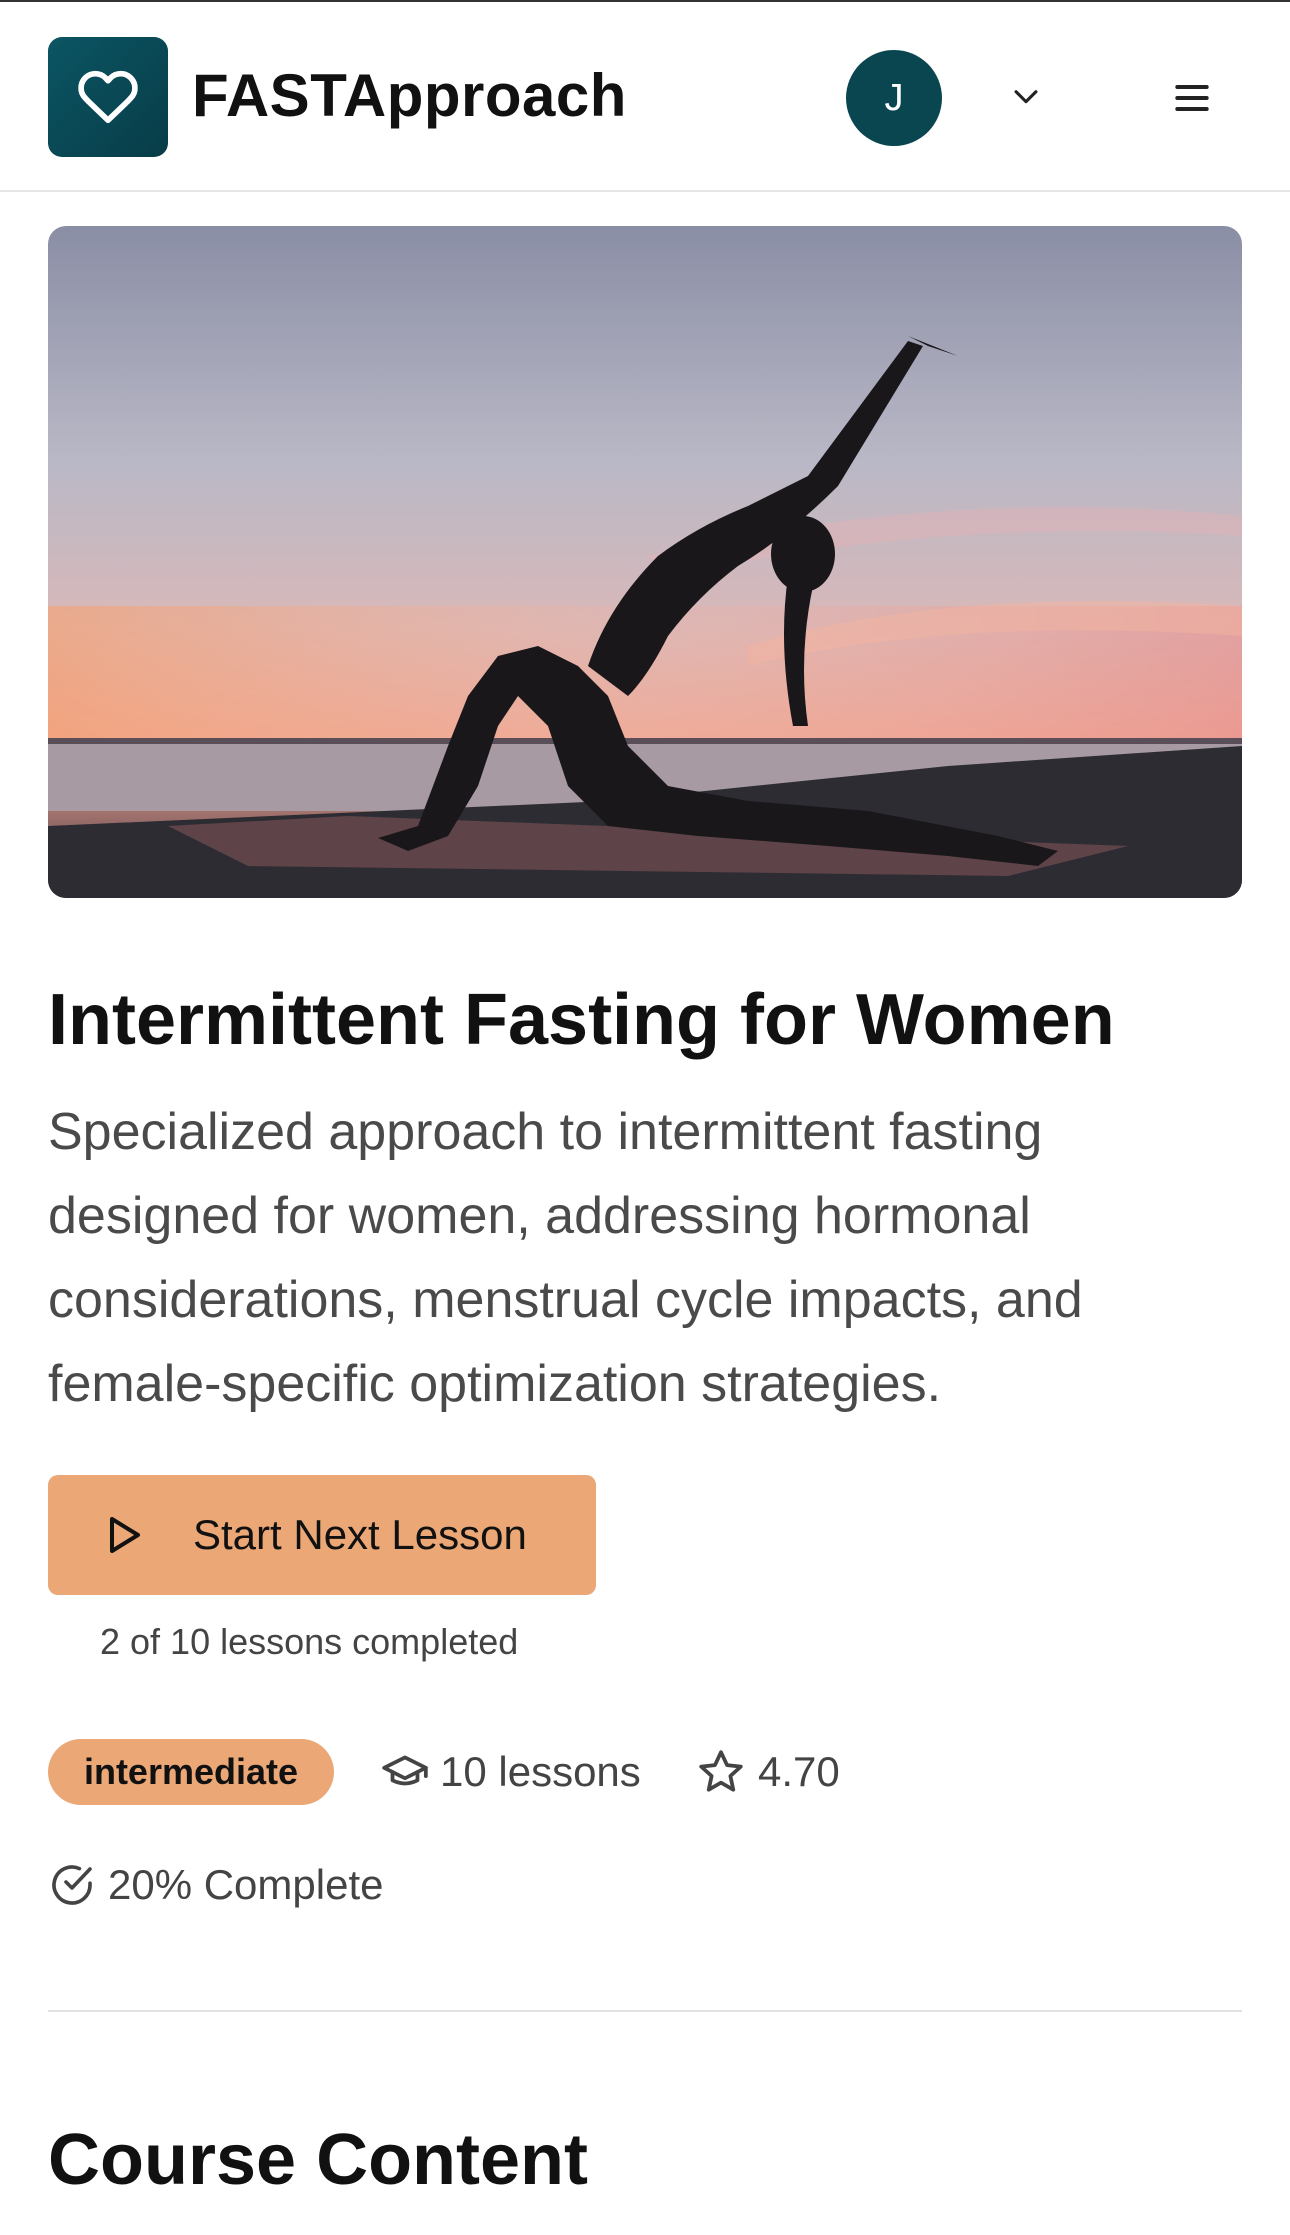 This screenshot has height=2235, width=1290. I want to click on chevron-down-icon, so click(1026, 97).